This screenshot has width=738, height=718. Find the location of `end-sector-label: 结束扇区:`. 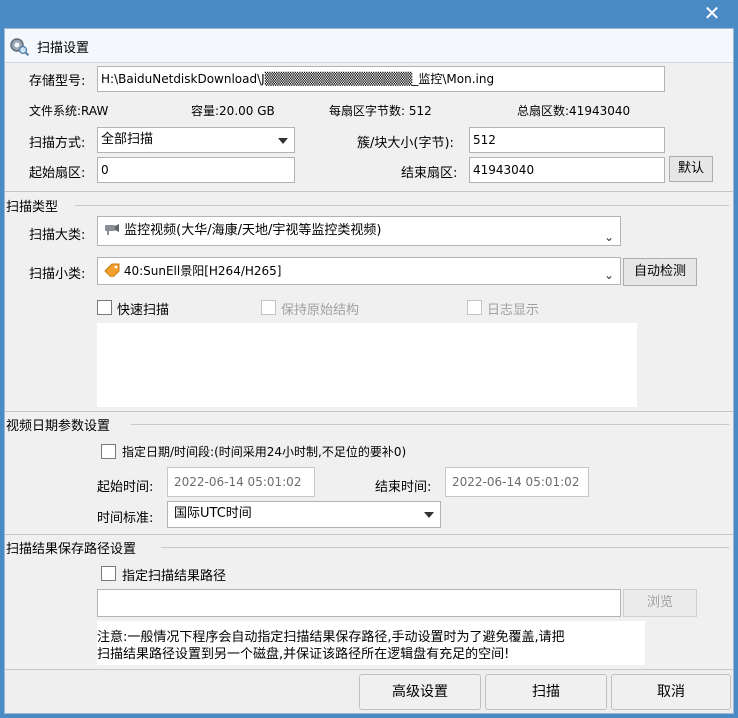

end-sector-label: 结束扇区: is located at coordinates (429, 173).